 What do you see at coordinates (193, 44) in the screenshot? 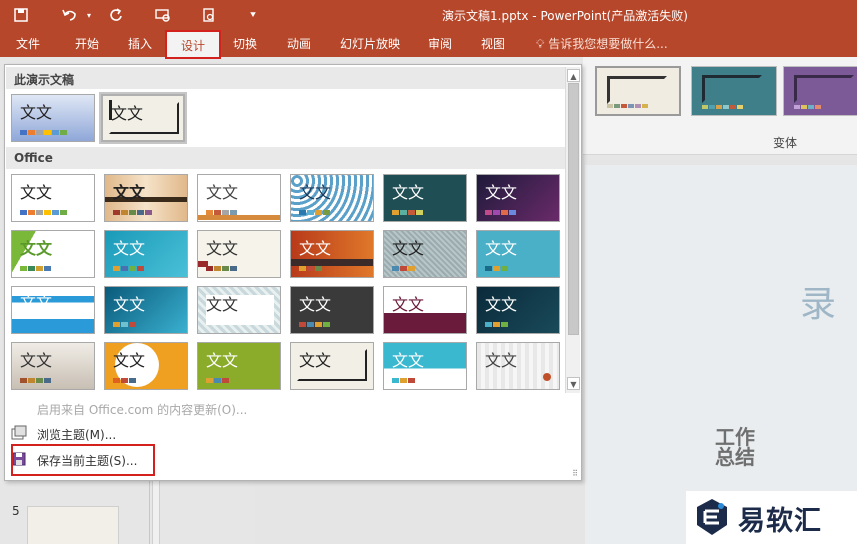
I see `tab-design: 设计` at bounding box center [193, 44].